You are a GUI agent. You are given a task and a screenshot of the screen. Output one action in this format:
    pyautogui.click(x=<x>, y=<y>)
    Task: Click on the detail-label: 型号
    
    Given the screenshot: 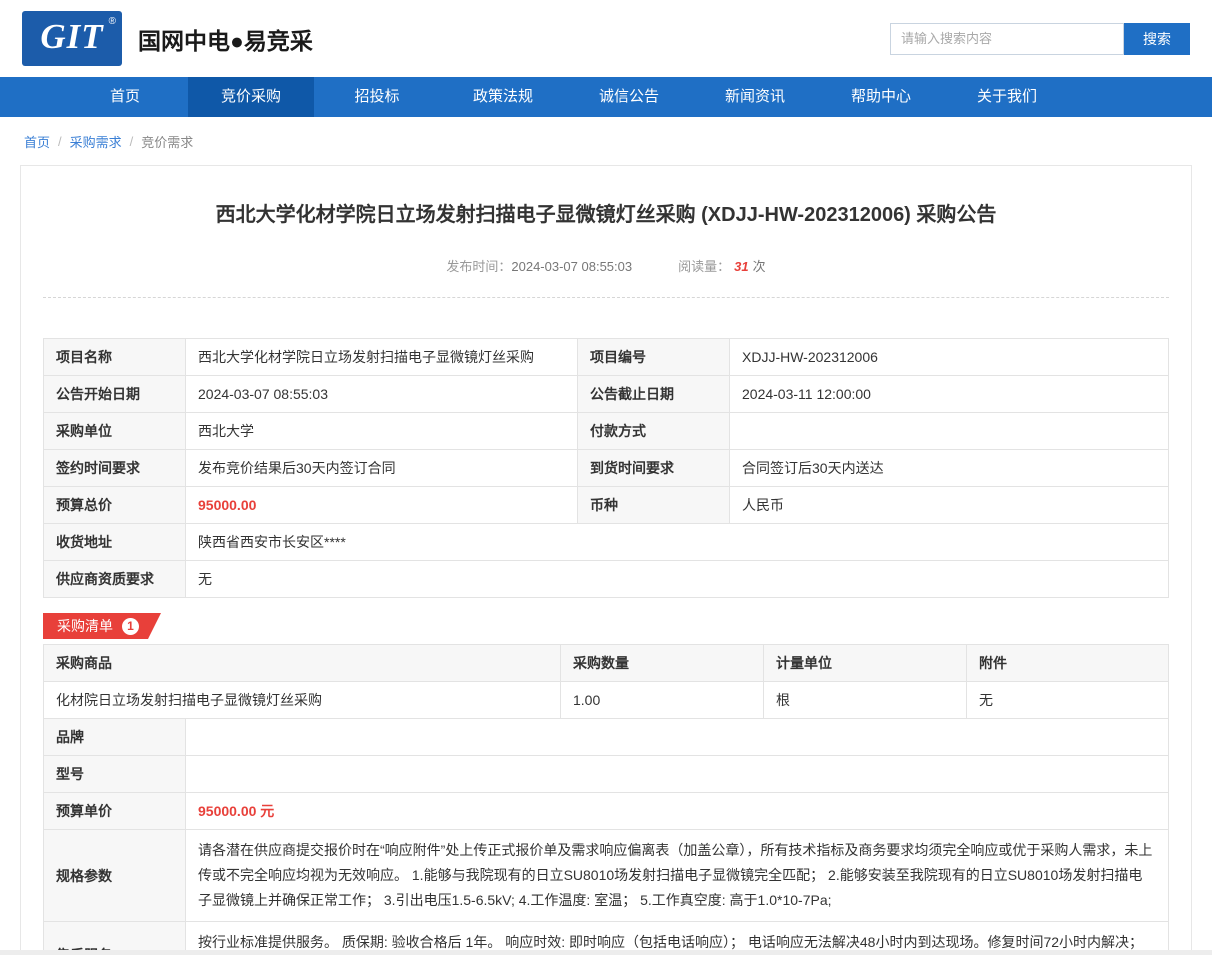 What is the action you would take?
    pyautogui.click(x=114, y=774)
    